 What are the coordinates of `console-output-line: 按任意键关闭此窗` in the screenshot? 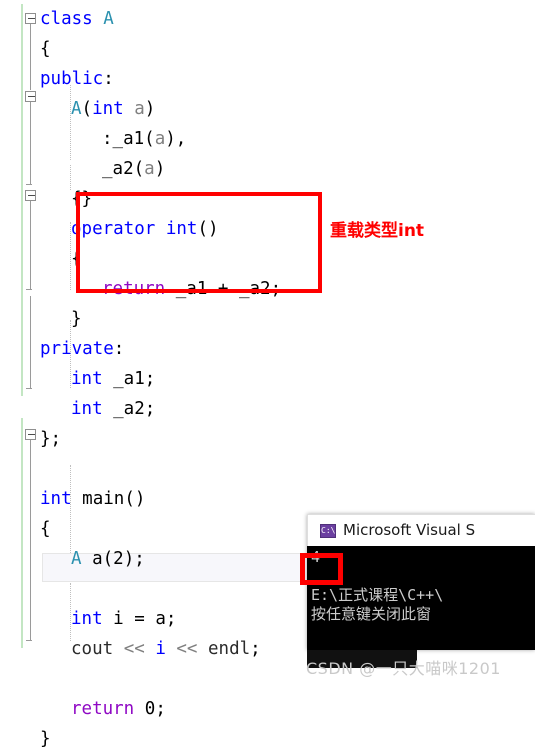 It's located at (371, 614).